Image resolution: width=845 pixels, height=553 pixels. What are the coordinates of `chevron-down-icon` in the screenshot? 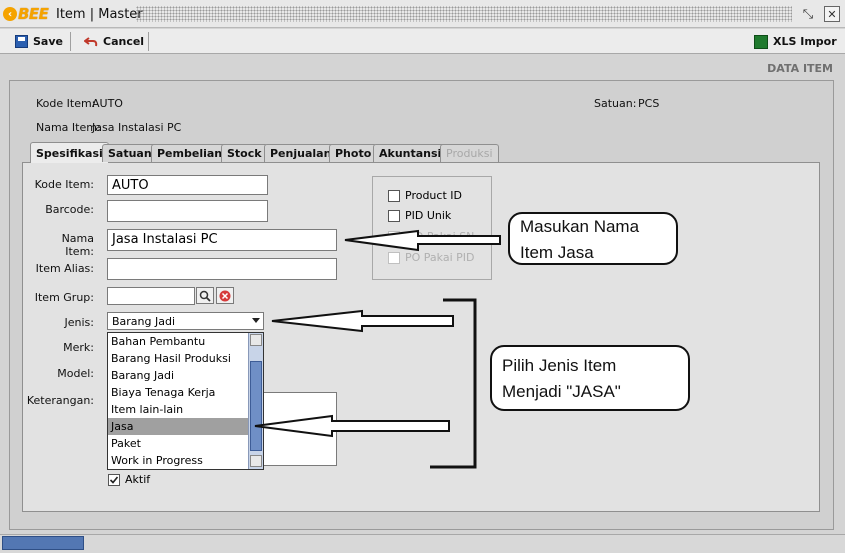 It's located at (256, 320).